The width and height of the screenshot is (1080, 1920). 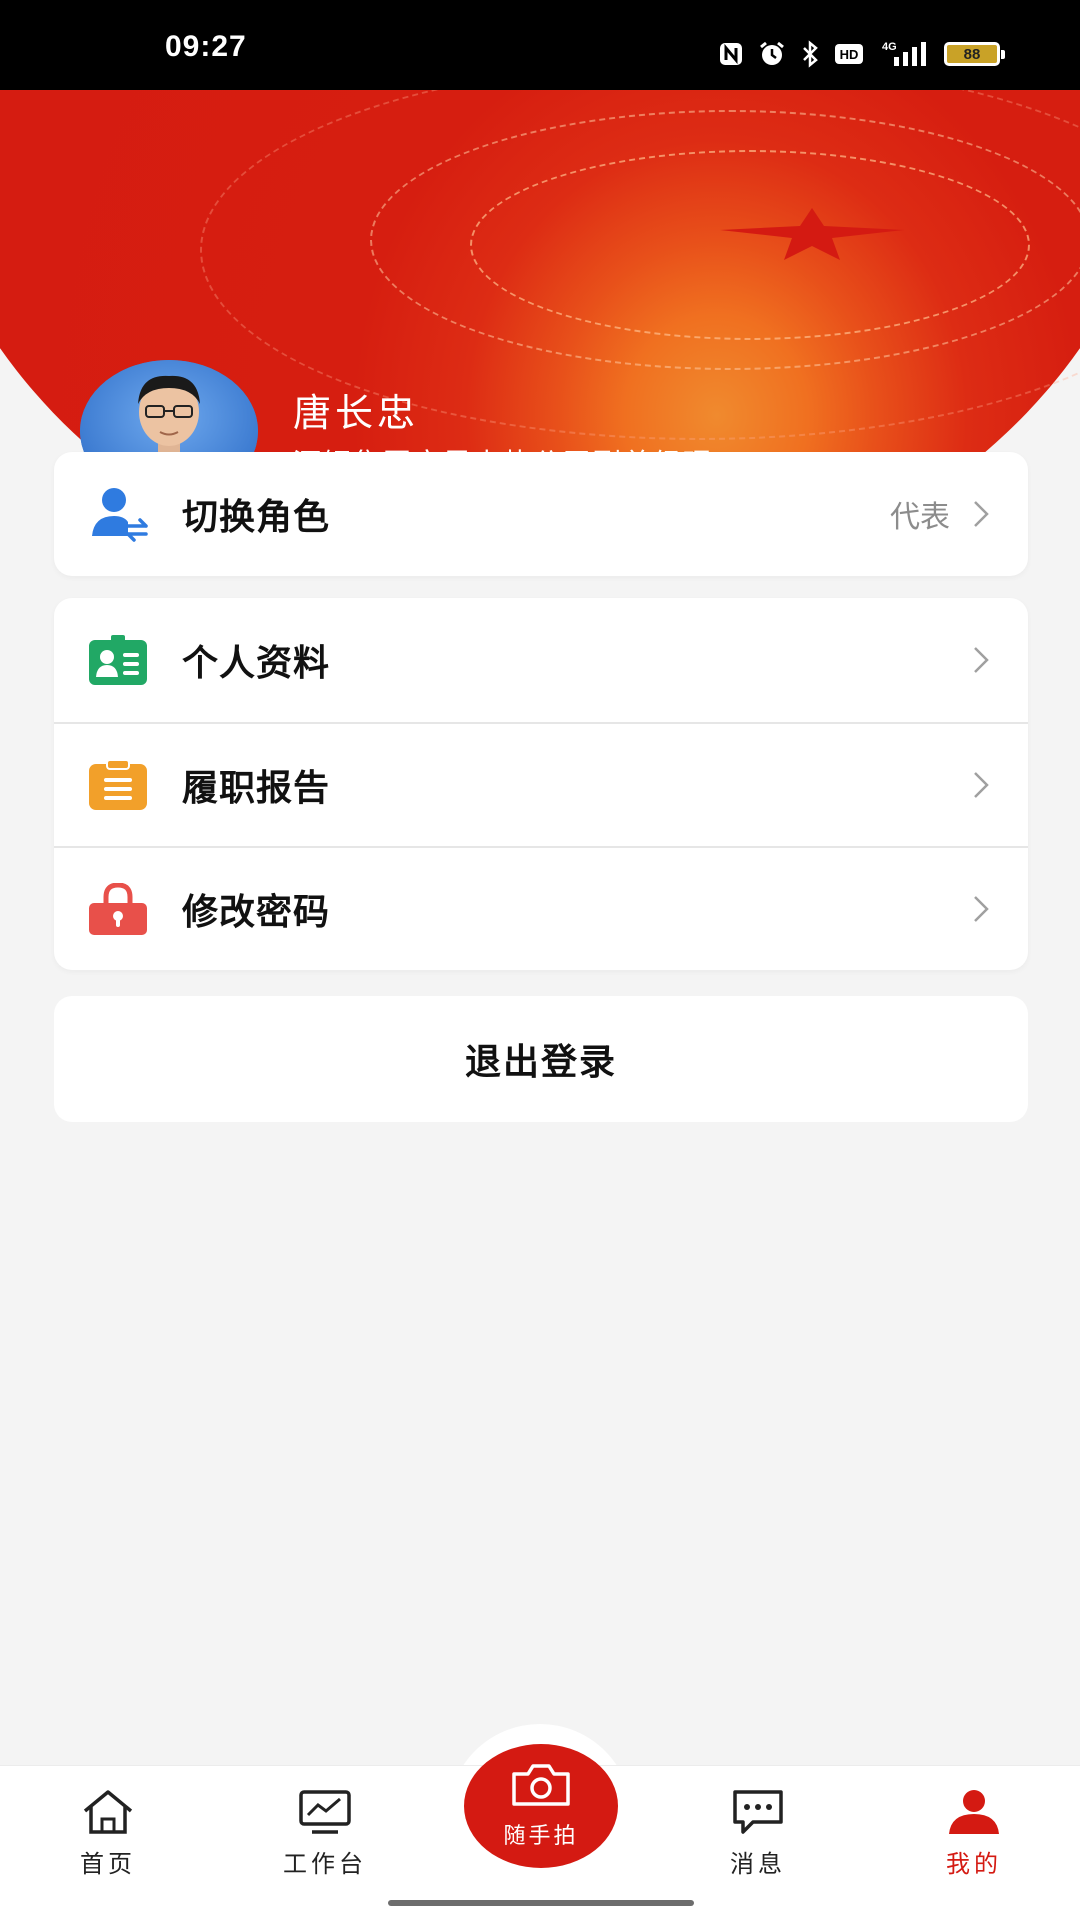 What do you see at coordinates (325, 1841) in the screenshot?
I see `tab-workbench: 工作台` at bounding box center [325, 1841].